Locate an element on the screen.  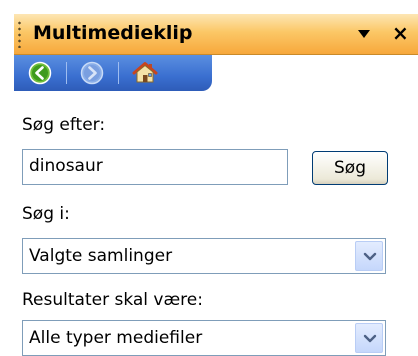
home-icon is located at coordinates (145, 72).